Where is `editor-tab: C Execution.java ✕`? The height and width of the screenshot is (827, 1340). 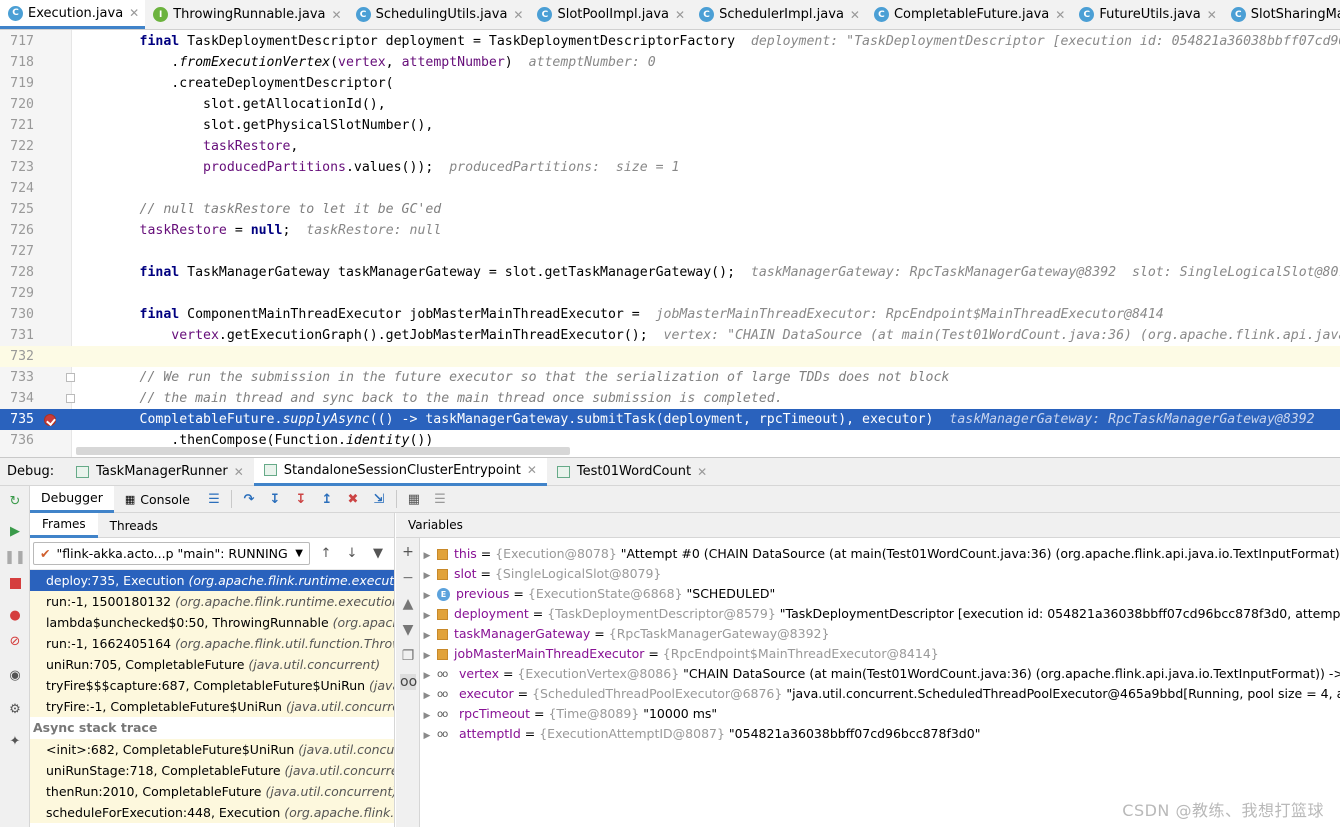
editor-tab: C Execution.java ✕ is located at coordinates (73, 14).